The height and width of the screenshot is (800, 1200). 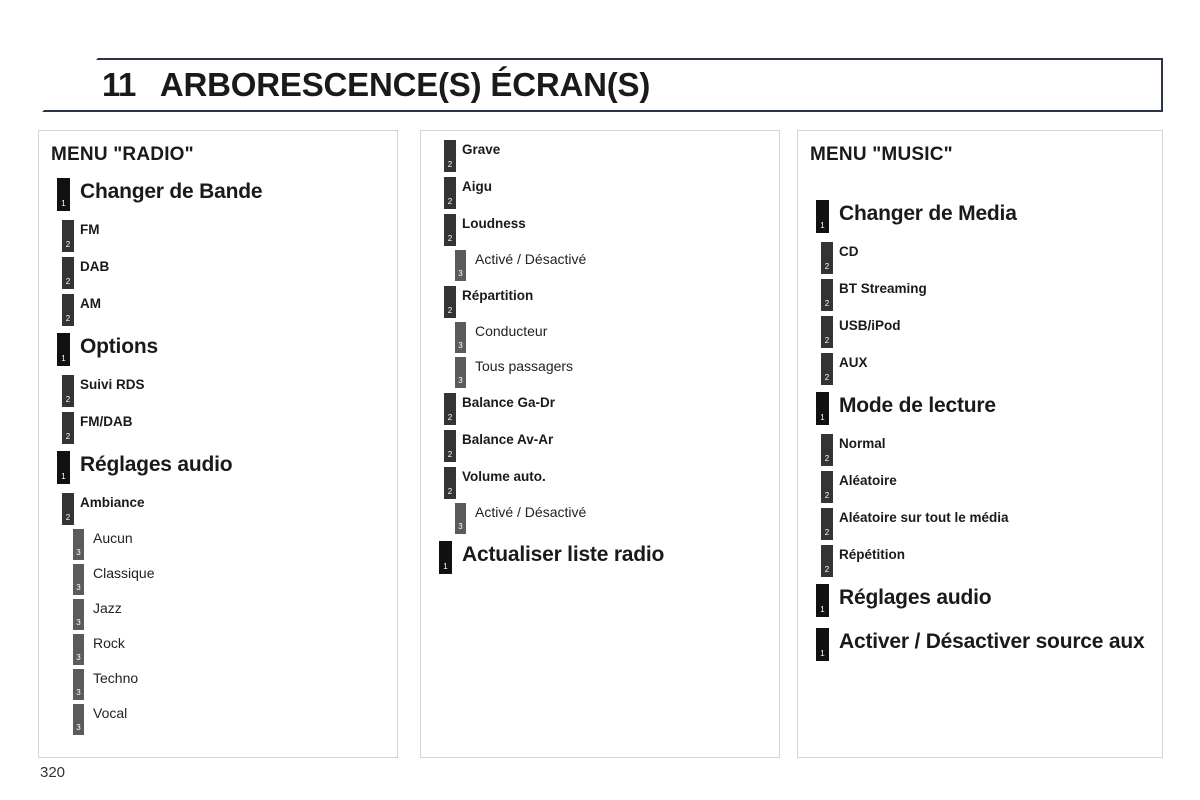 I want to click on menu-node-label: Tous passagers, so click(x=524, y=366).